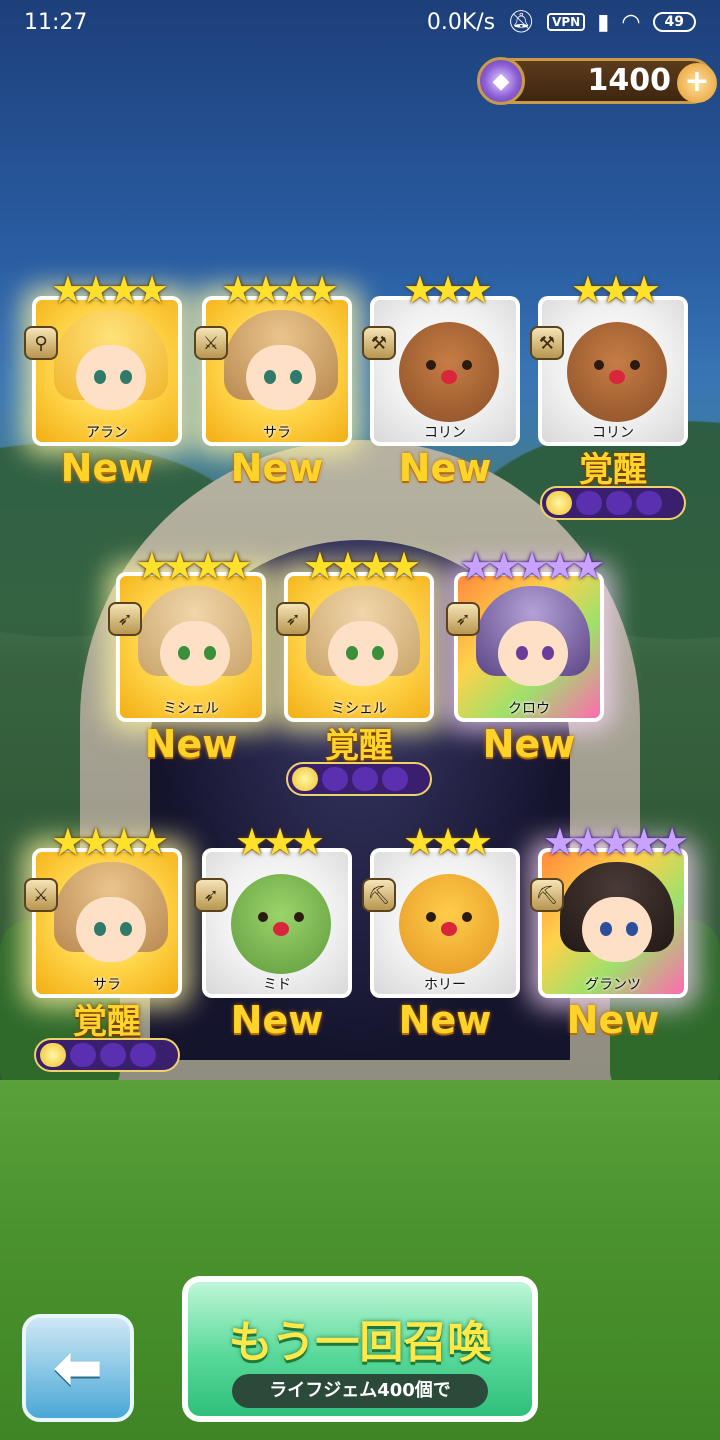  Describe the element at coordinates (697, 83) in the screenshot. I see `add-gems-button: +` at that location.